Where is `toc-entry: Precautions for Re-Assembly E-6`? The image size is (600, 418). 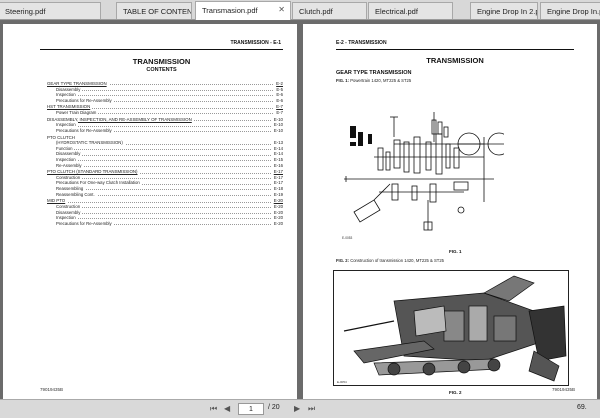 toc-entry: Precautions for Re-Assembly E-6 is located at coordinates (165, 100).